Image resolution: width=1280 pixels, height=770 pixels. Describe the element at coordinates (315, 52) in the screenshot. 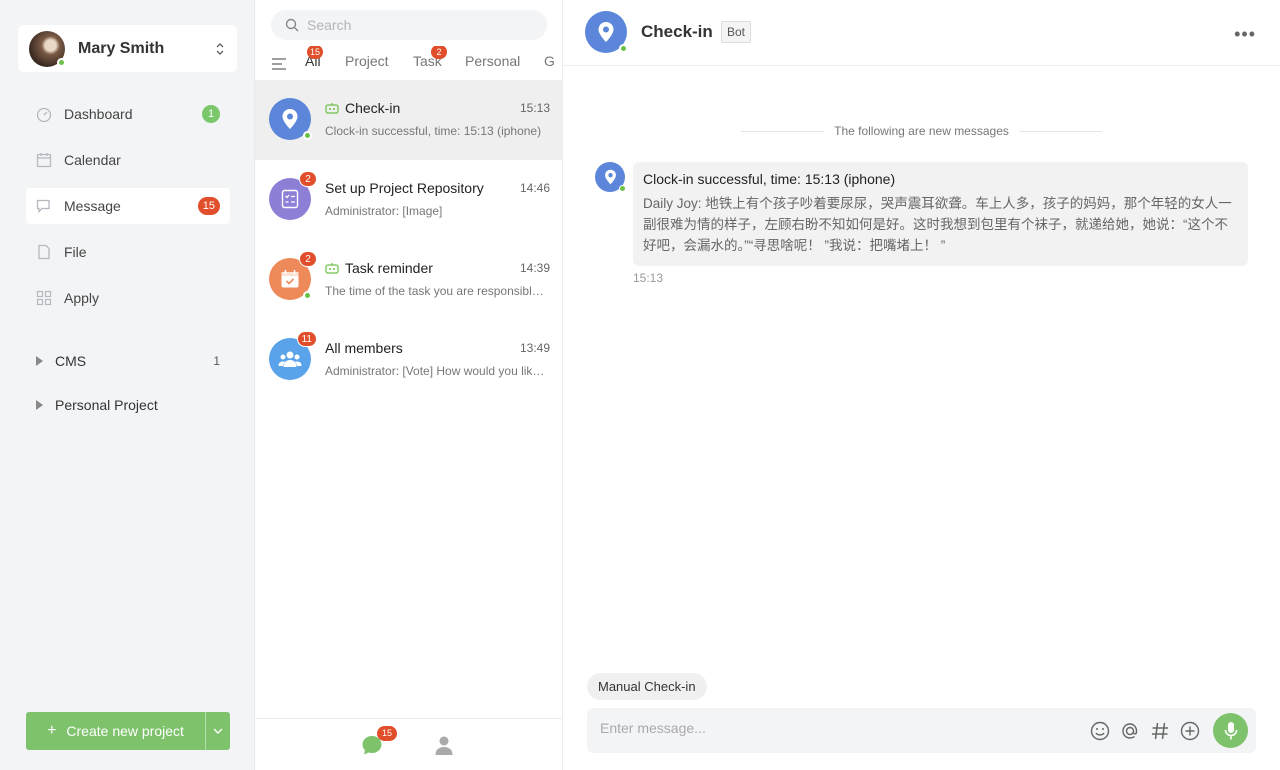

I see `tab-badge: 15` at that location.